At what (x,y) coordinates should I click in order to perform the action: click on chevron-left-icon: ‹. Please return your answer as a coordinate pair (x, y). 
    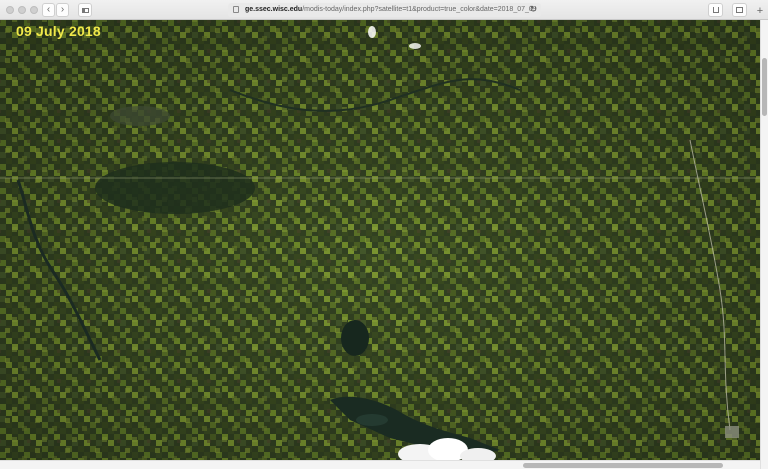
    Looking at the image, I should click on (48, 9).